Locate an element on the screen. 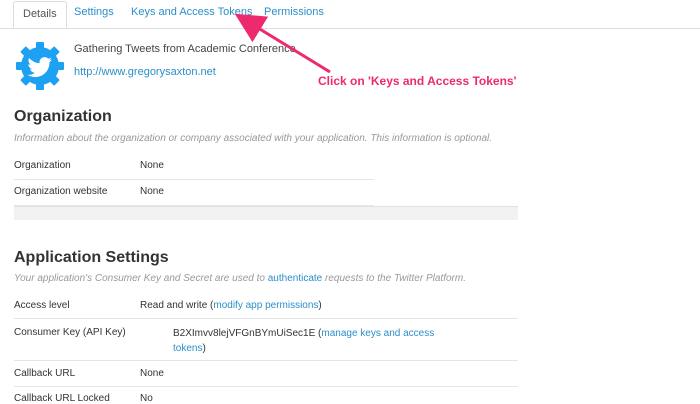 The width and height of the screenshot is (700, 404). tab-settings: Settings is located at coordinates (94, 12).